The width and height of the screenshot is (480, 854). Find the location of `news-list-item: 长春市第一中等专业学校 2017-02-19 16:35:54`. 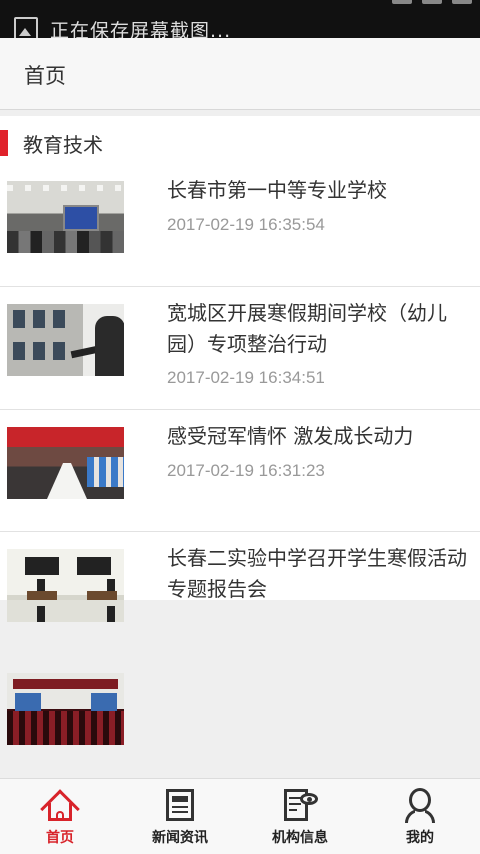

news-list-item: 长春市第一中等专业学校 2017-02-19 16:35:54 is located at coordinates (240, 225).